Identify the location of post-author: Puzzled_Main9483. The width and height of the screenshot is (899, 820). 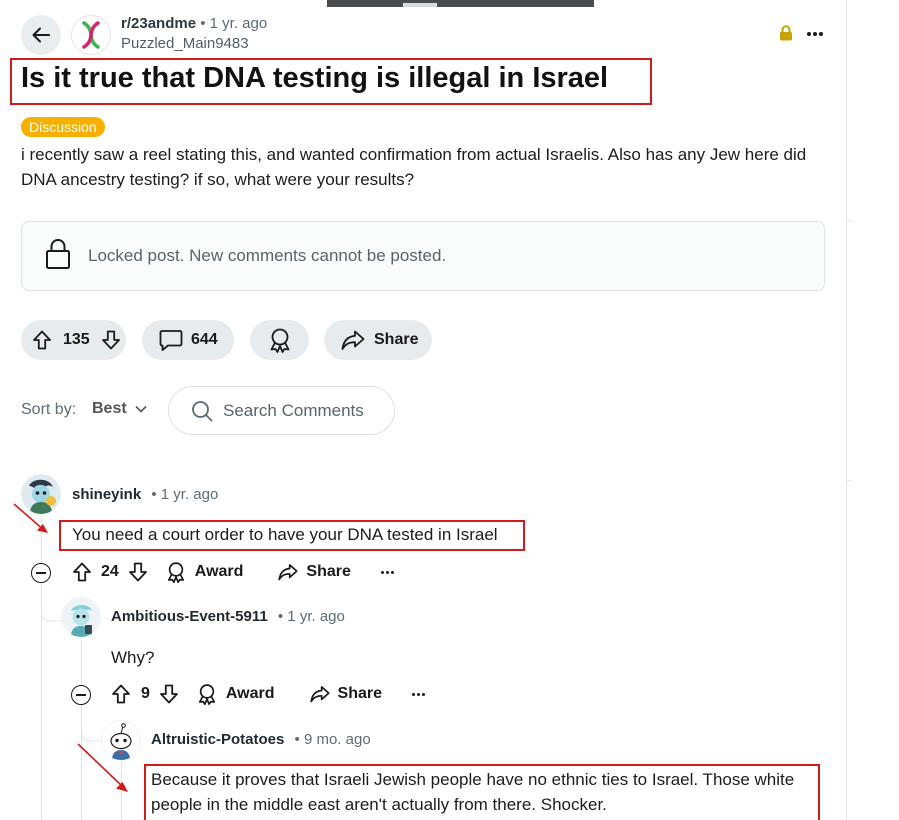
(185, 44).